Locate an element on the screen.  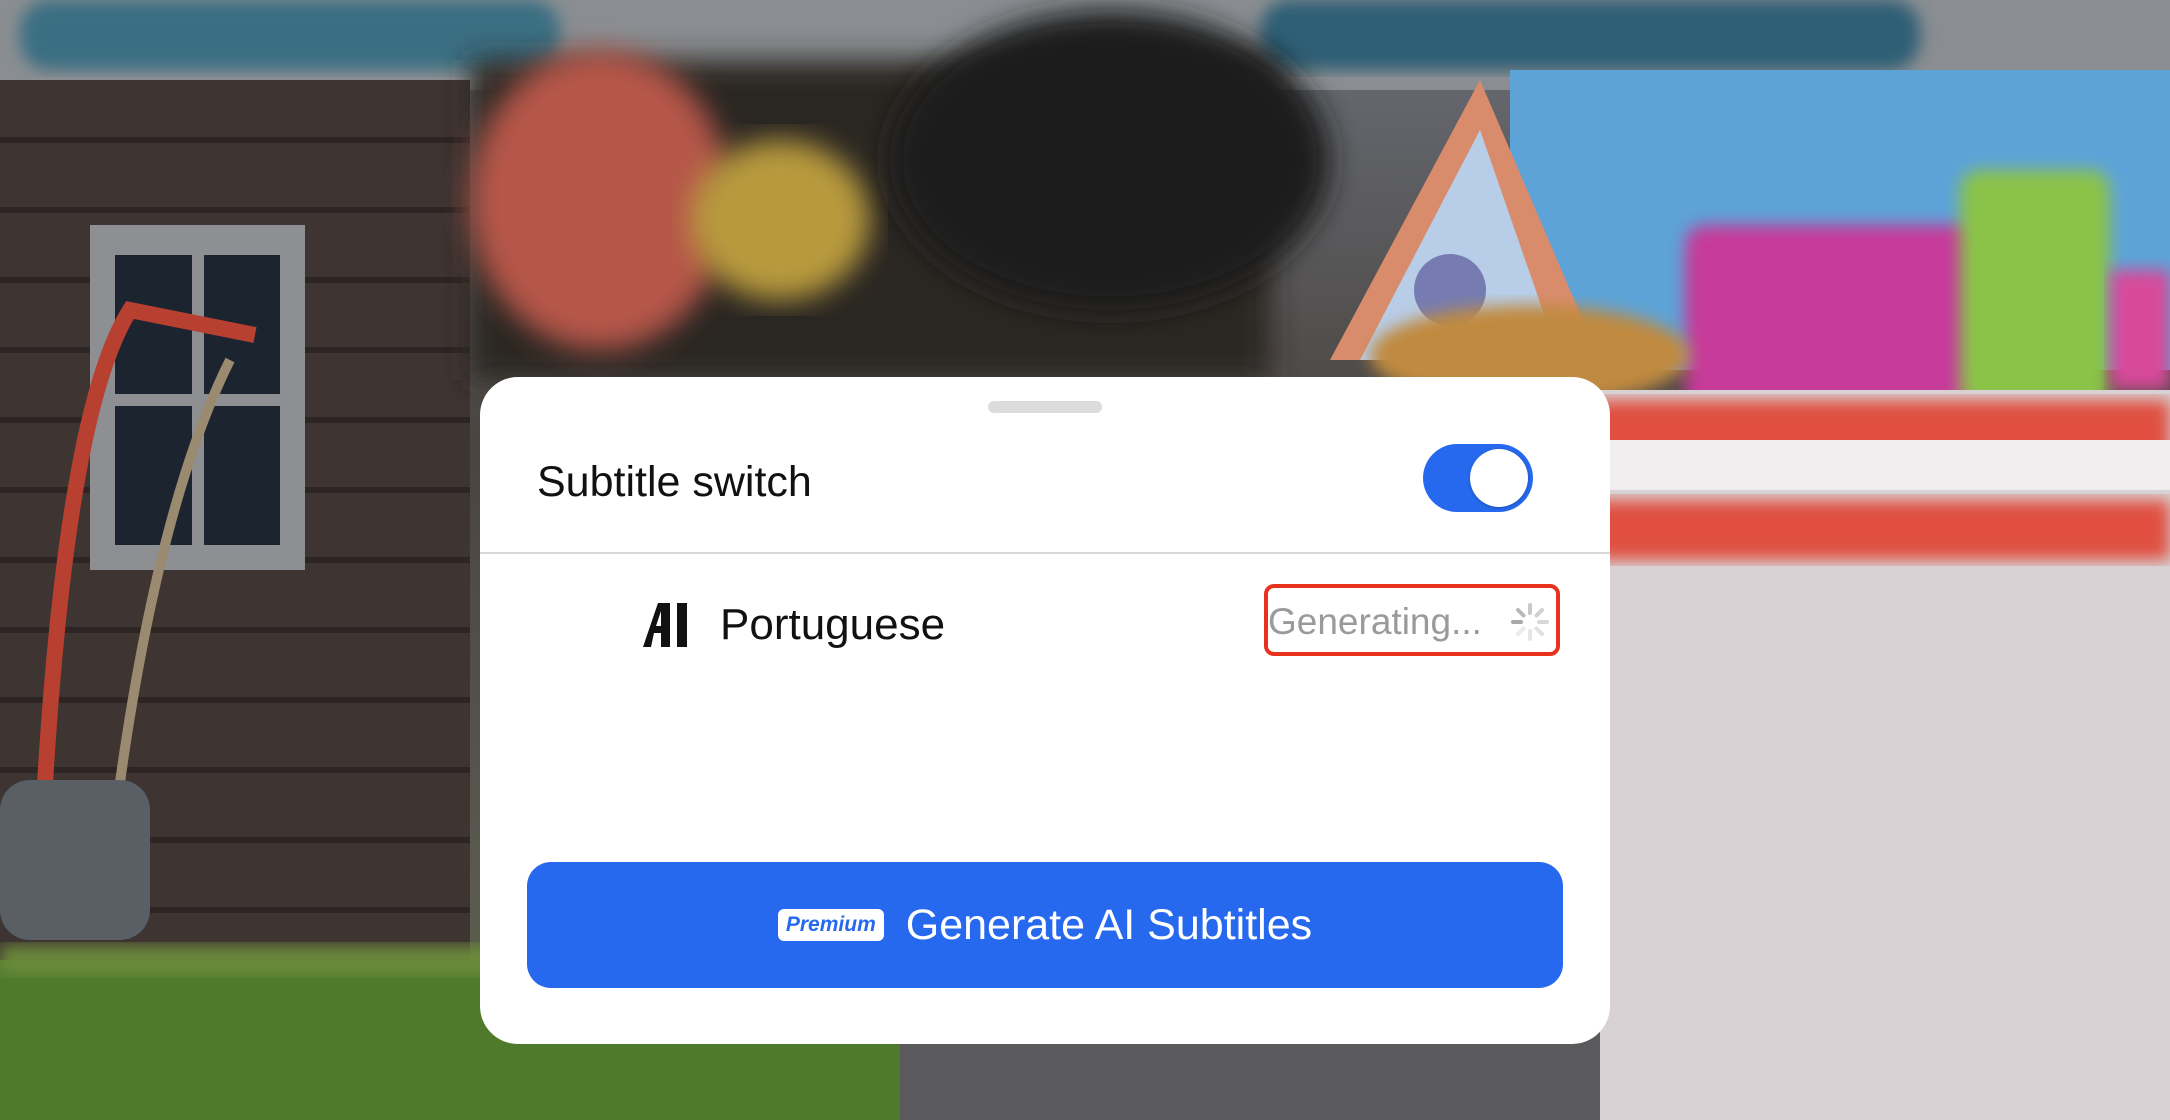
subtitle-switch-label: Subtitle switch is located at coordinates (674, 482).